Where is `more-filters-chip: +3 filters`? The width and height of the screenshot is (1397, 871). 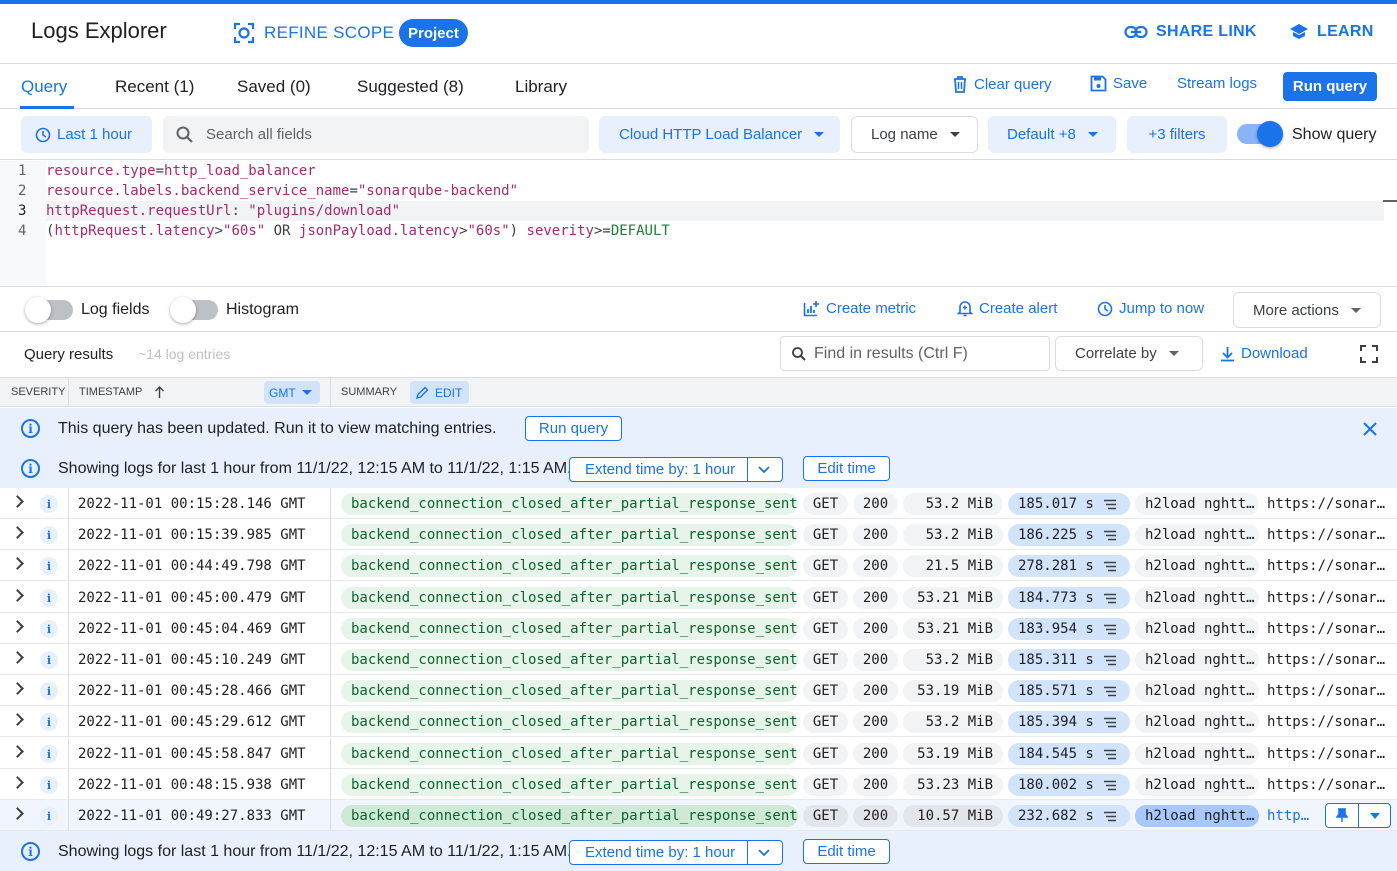 more-filters-chip: +3 filters is located at coordinates (1177, 134).